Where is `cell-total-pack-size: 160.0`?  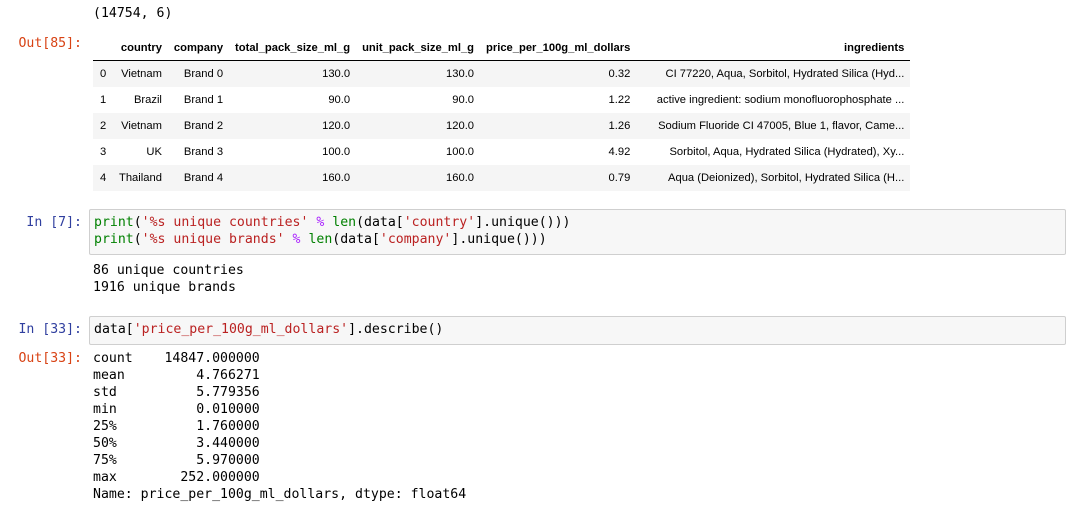
cell-total-pack-size: 160.0 is located at coordinates (336, 178).